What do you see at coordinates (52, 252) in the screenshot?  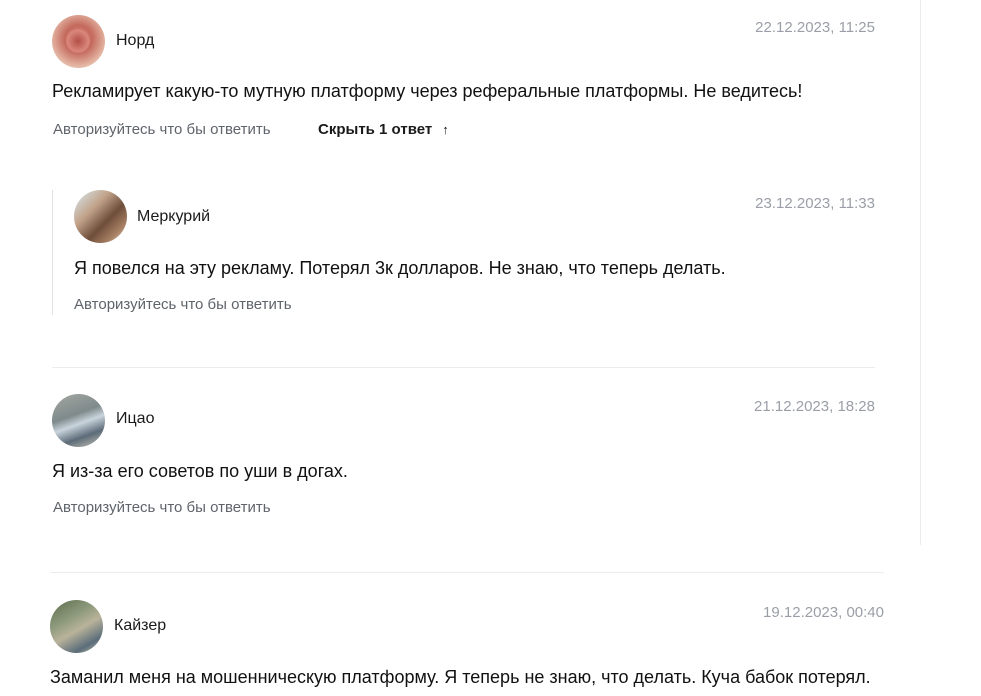 I see `reply-thread-line` at bounding box center [52, 252].